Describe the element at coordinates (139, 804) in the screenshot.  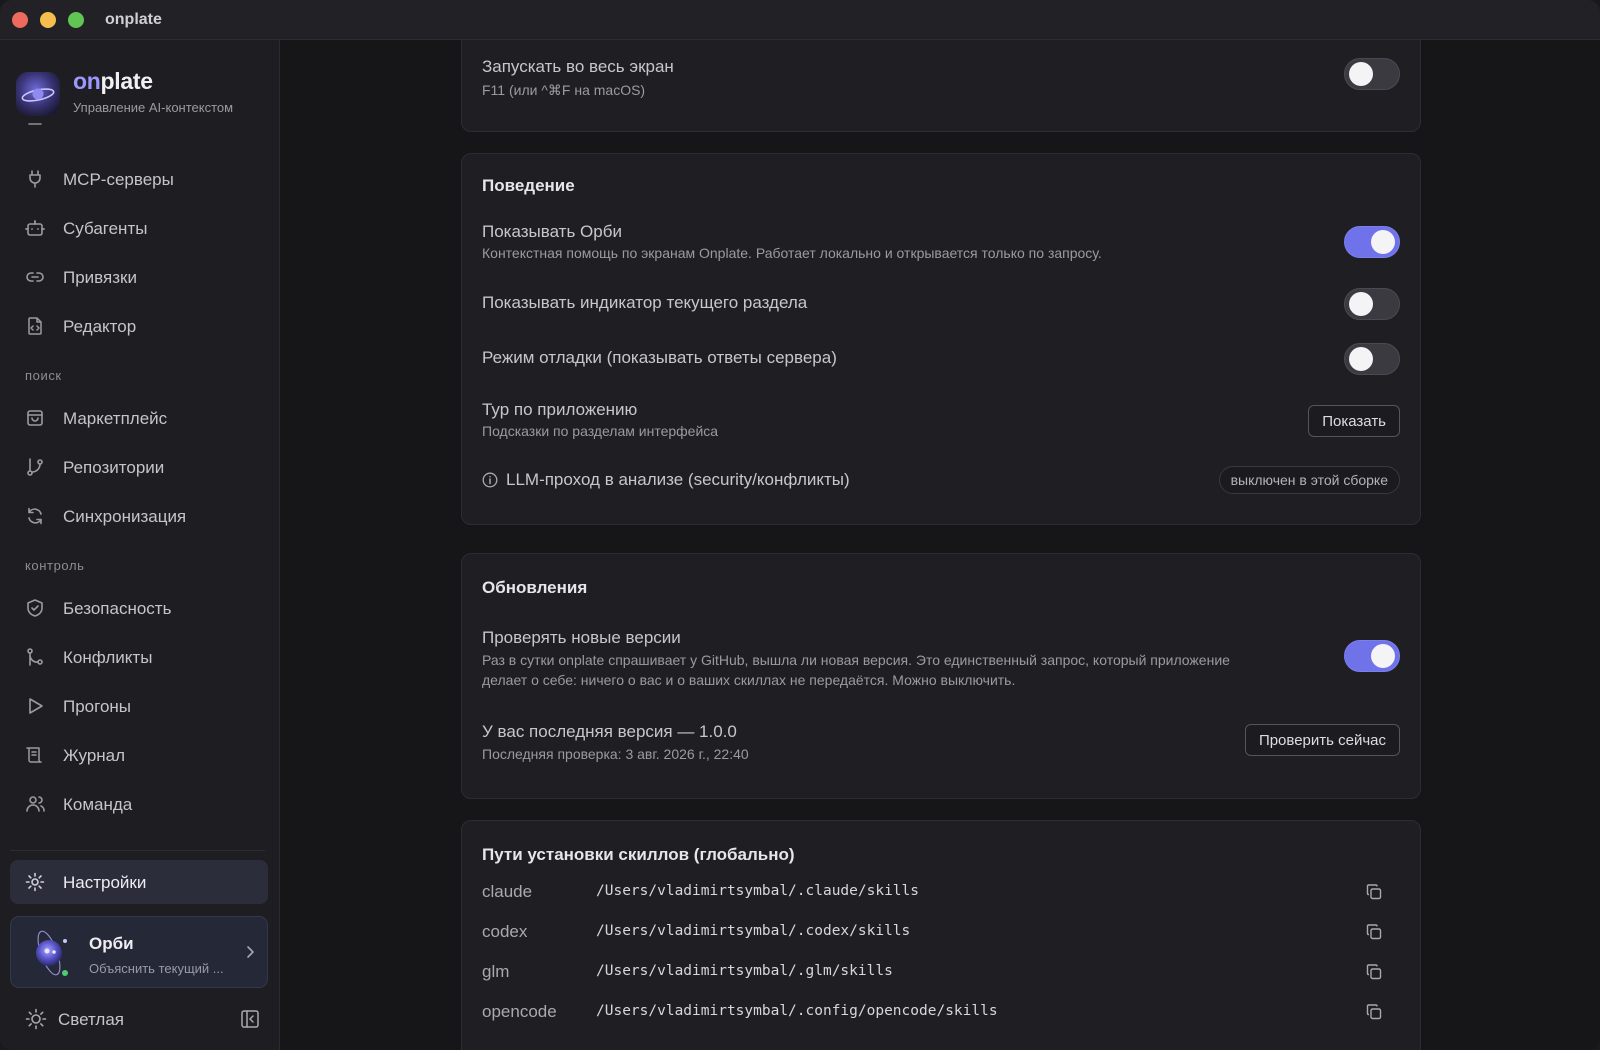
I see `sidebar-item-team: Команда` at that location.